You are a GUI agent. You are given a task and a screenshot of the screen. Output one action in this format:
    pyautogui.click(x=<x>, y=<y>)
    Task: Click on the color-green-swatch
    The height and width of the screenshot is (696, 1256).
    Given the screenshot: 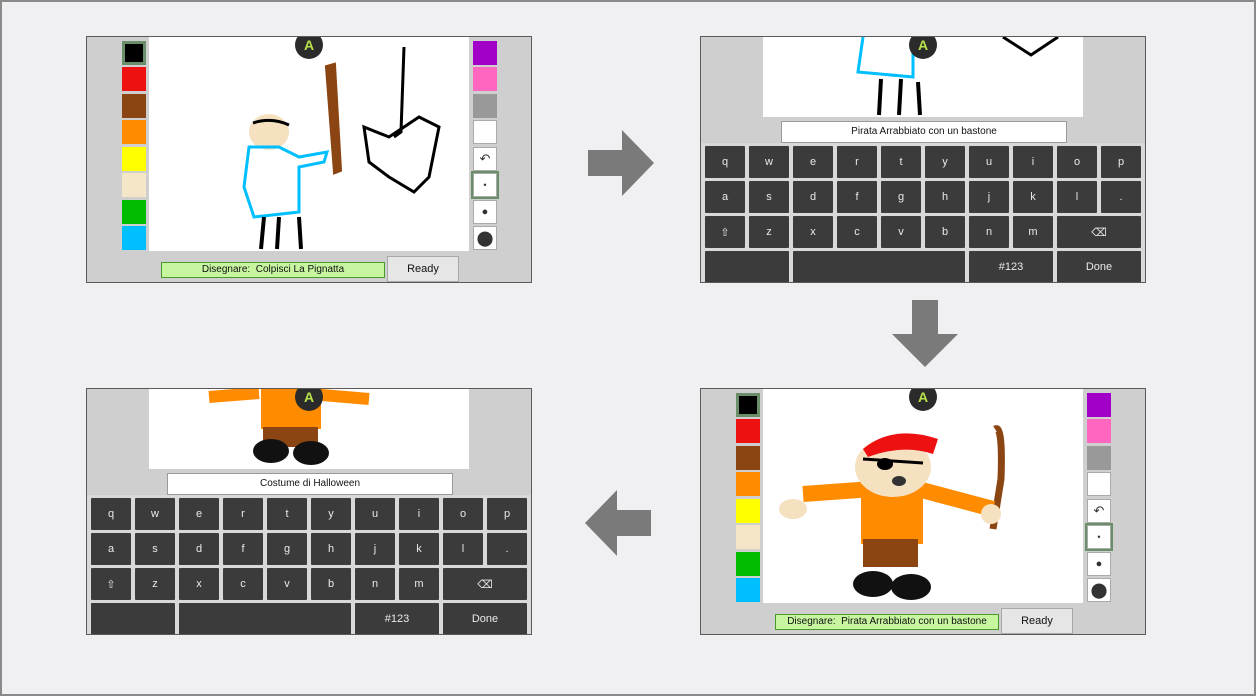 What is the action you would take?
    pyautogui.click(x=134, y=212)
    